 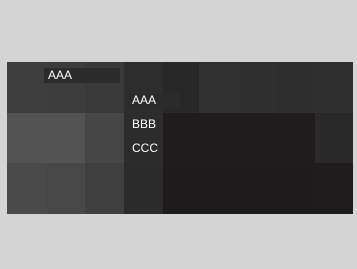 What do you see at coordinates (154, 148) in the screenshot?
I see `list-item-ccc: CCC` at bounding box center [154, 148].